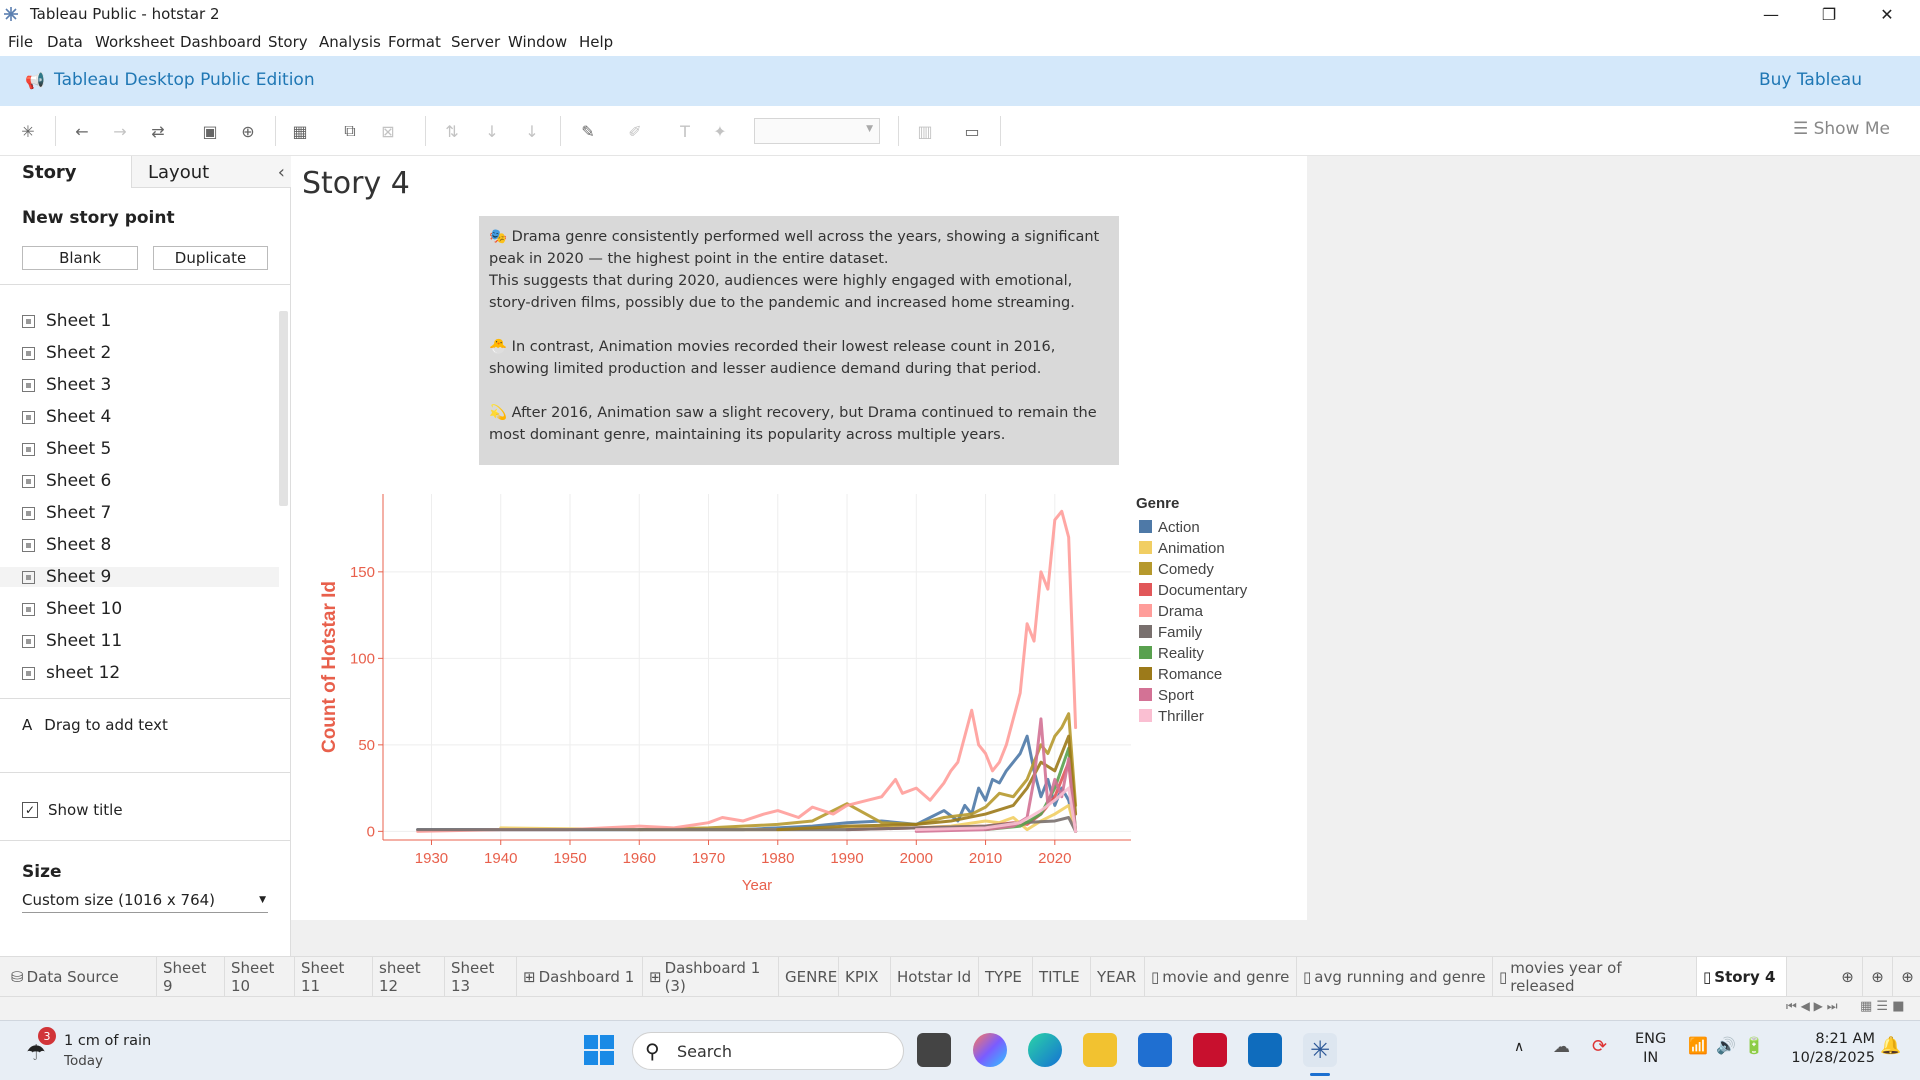 The width and height of the screenshot is (1920, 1080). I want to click on view-mode-icon: ▦ ☰ ■, so click(1882, 1006).